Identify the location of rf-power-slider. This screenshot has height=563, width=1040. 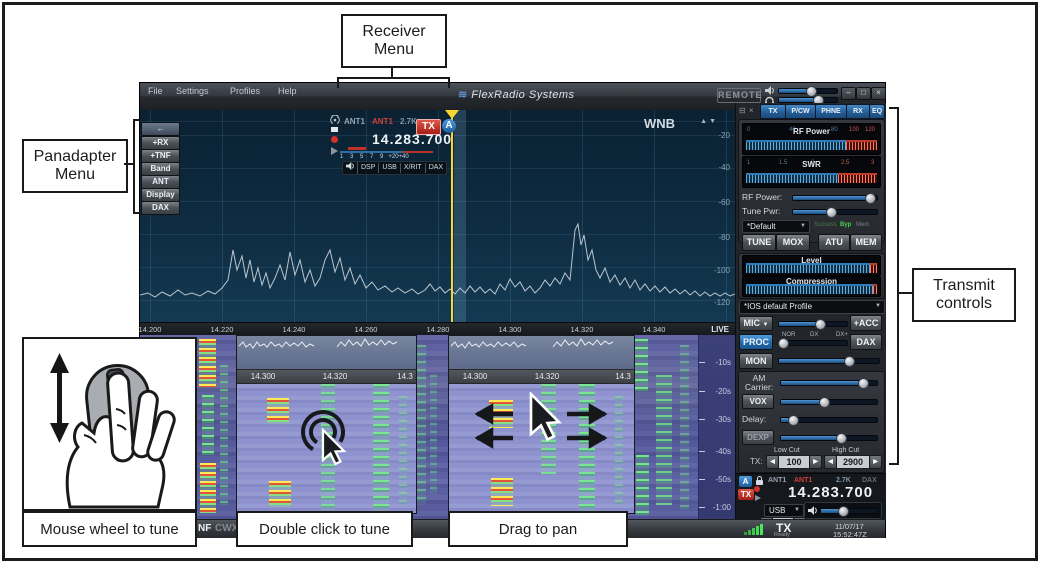
(835, 198).